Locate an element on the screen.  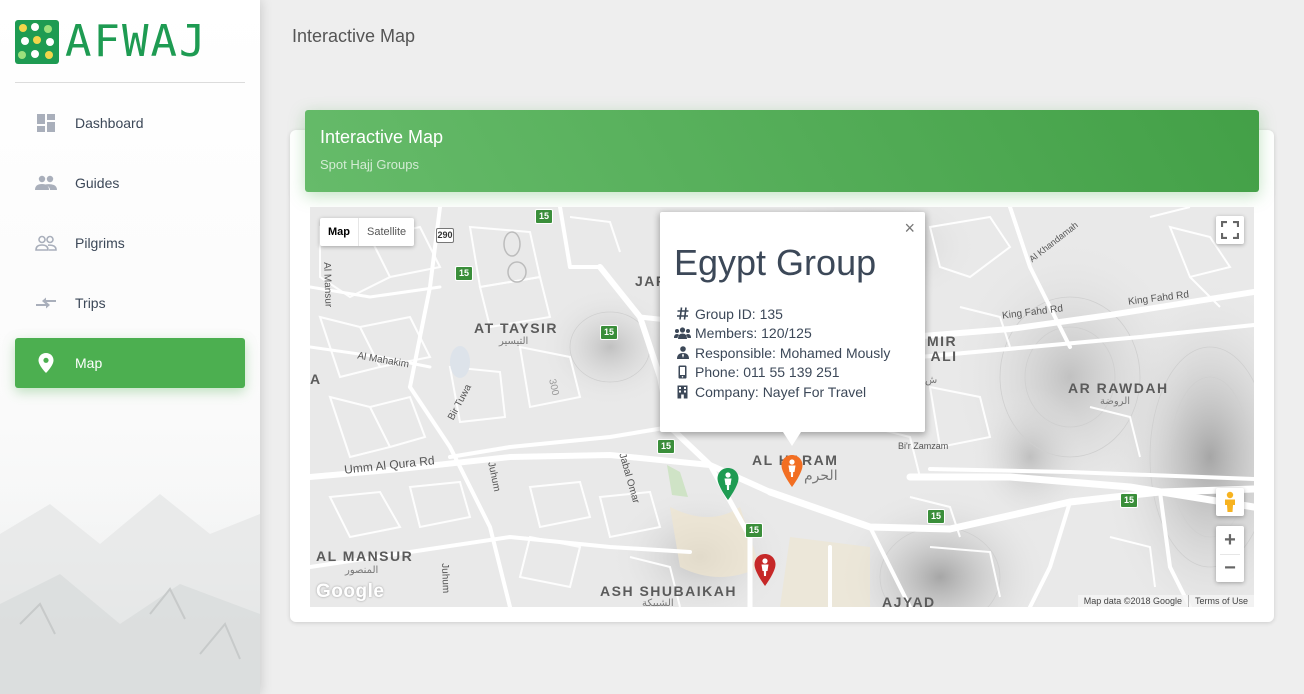
road-label-bir-zamzam: Bi'r Zamzam is located at coordinates (923, 446).